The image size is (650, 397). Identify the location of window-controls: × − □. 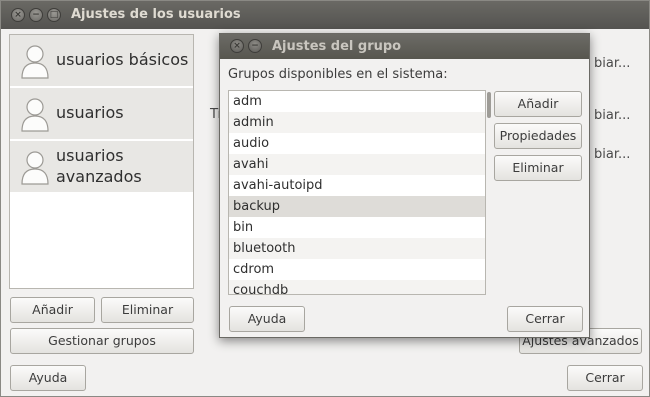
(36, 15).